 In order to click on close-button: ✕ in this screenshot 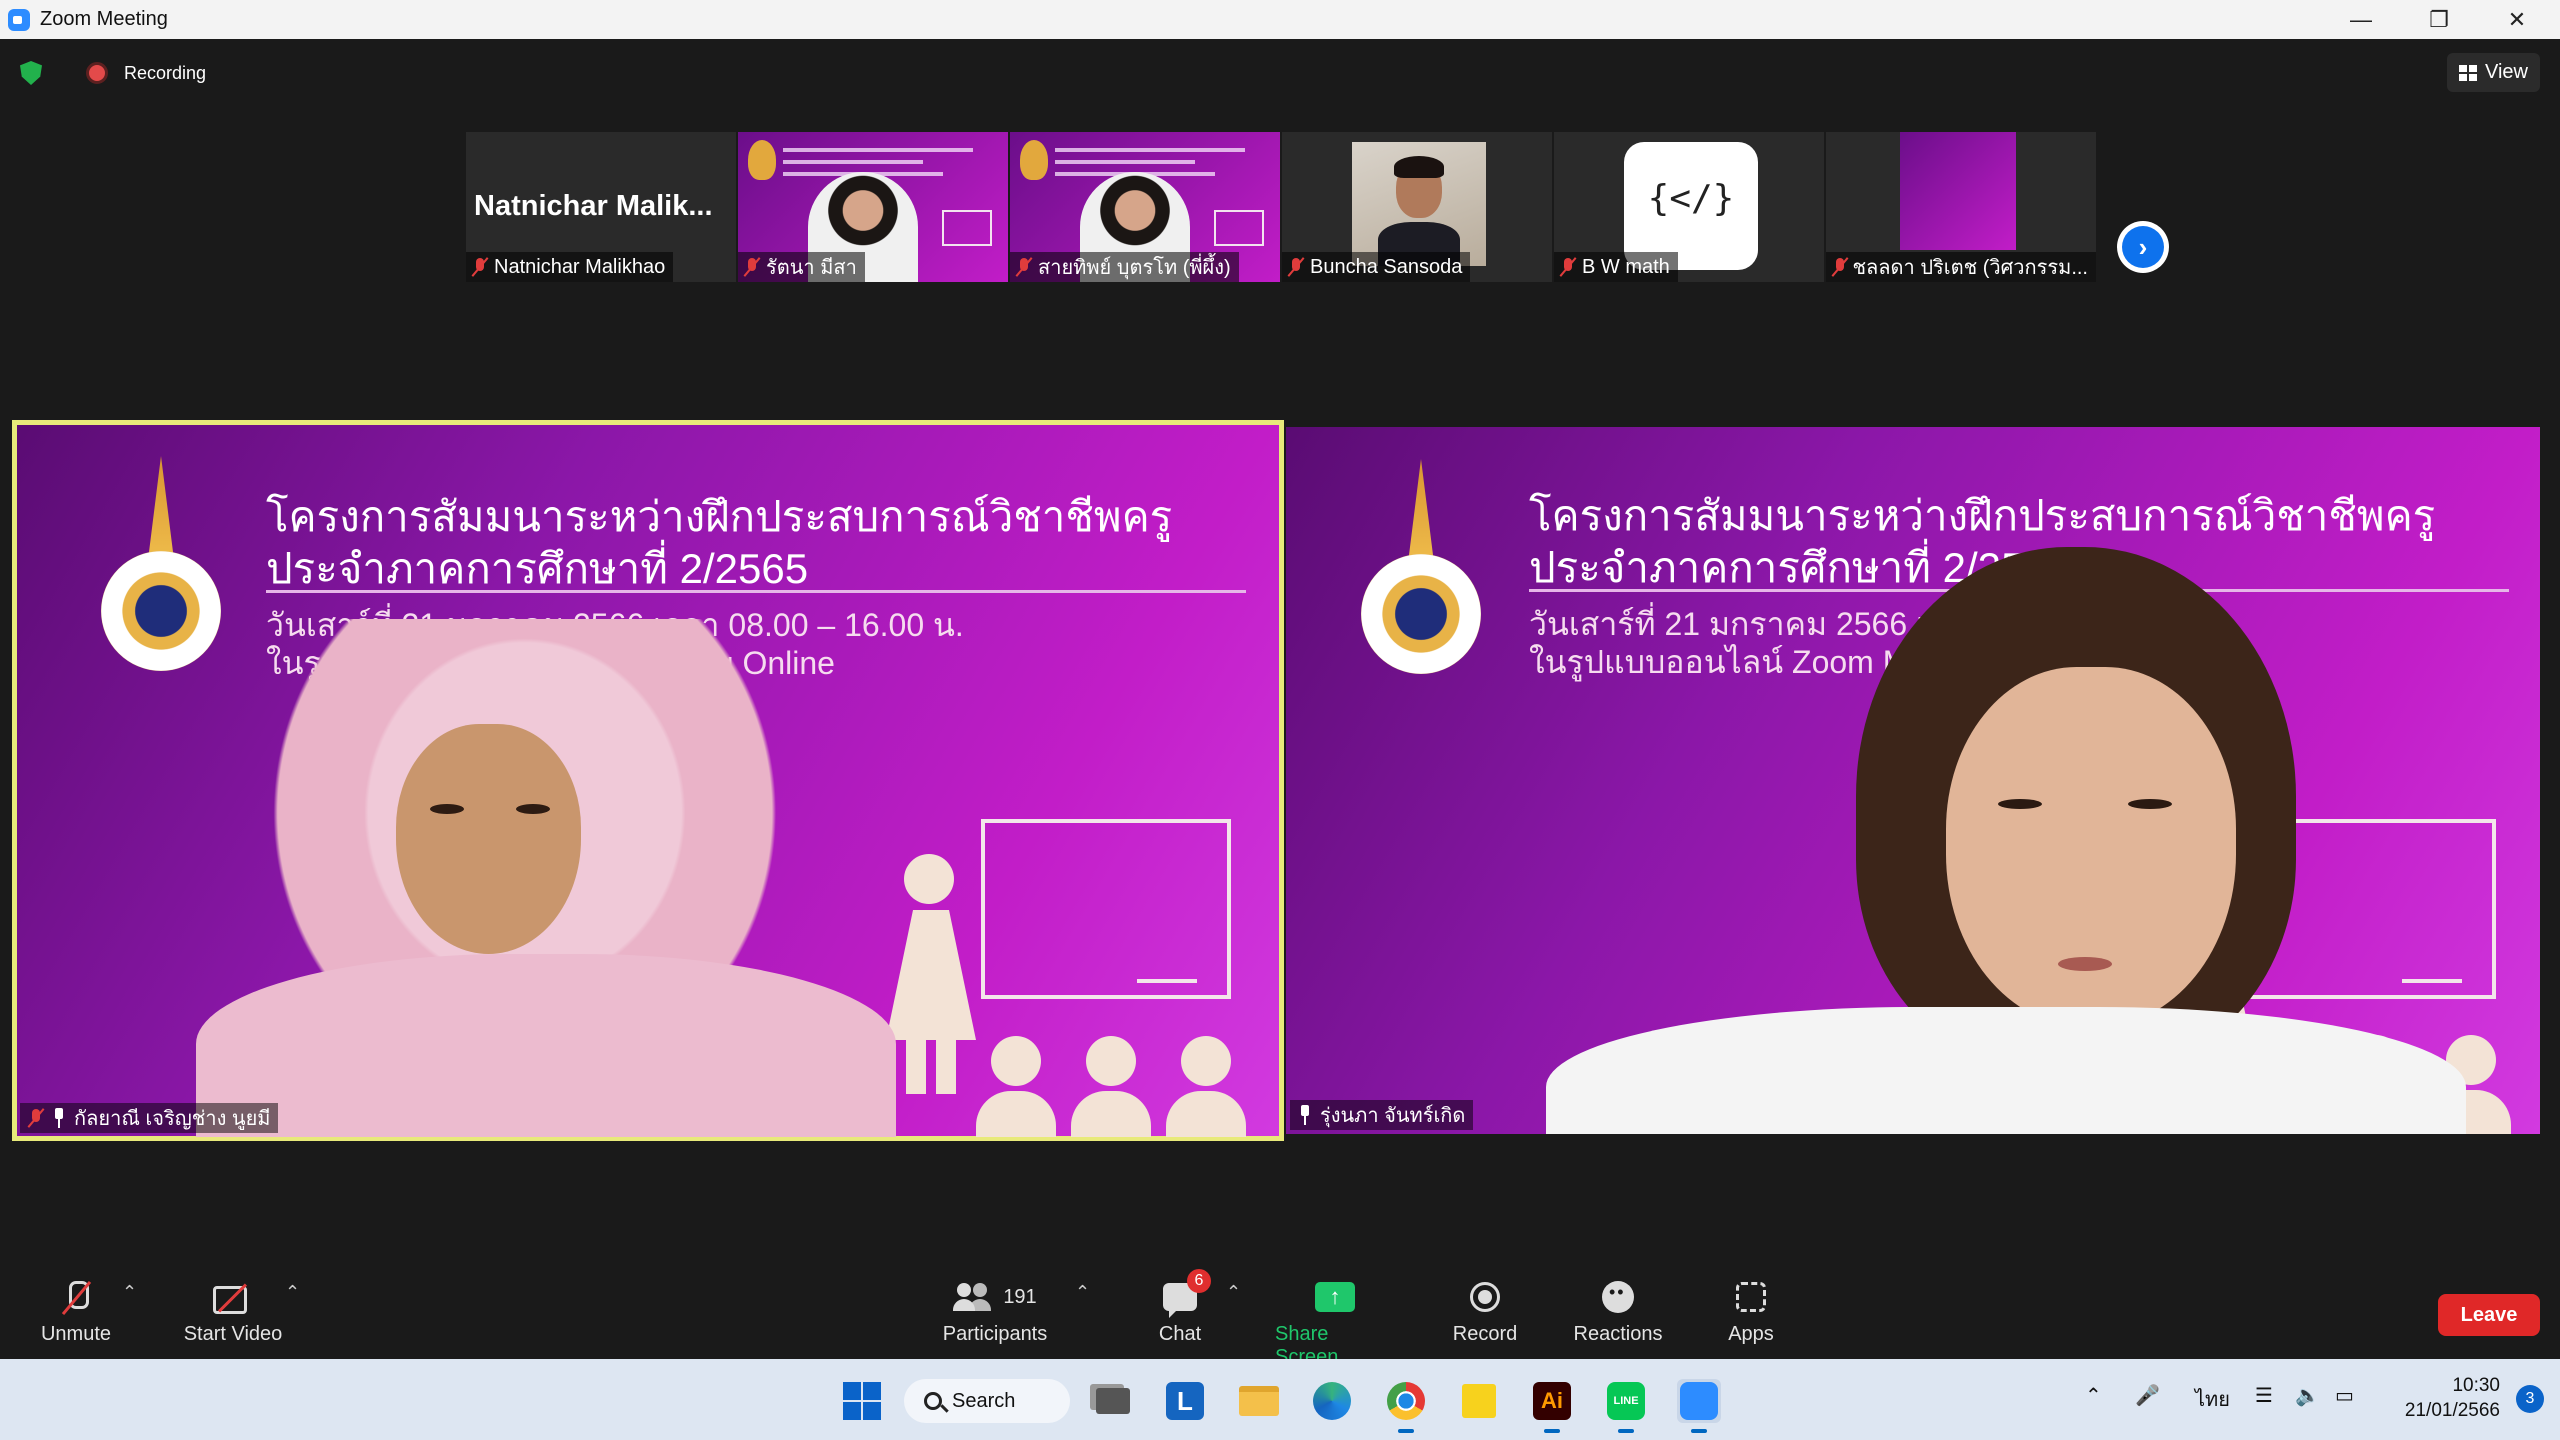, I will do `click(2517, 19)`.